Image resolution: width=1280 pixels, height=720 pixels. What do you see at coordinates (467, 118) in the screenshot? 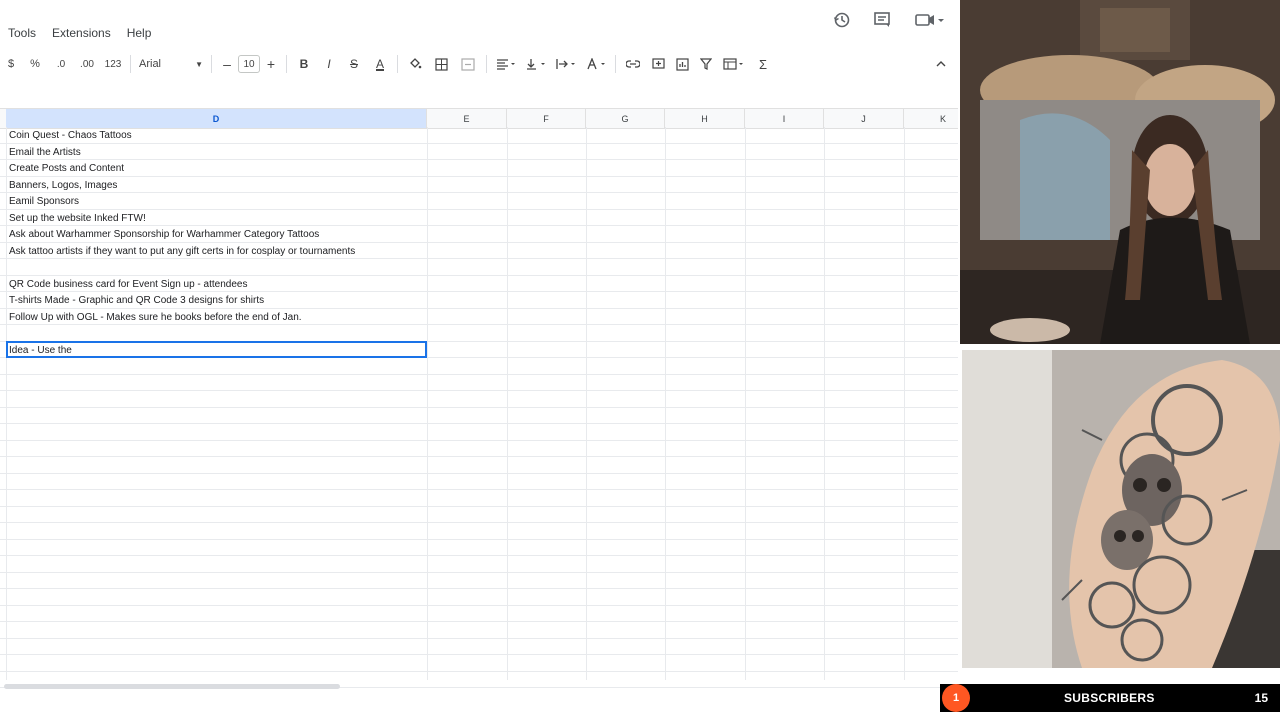
I see `column-header-e: E` at bounding box center [467, 118].